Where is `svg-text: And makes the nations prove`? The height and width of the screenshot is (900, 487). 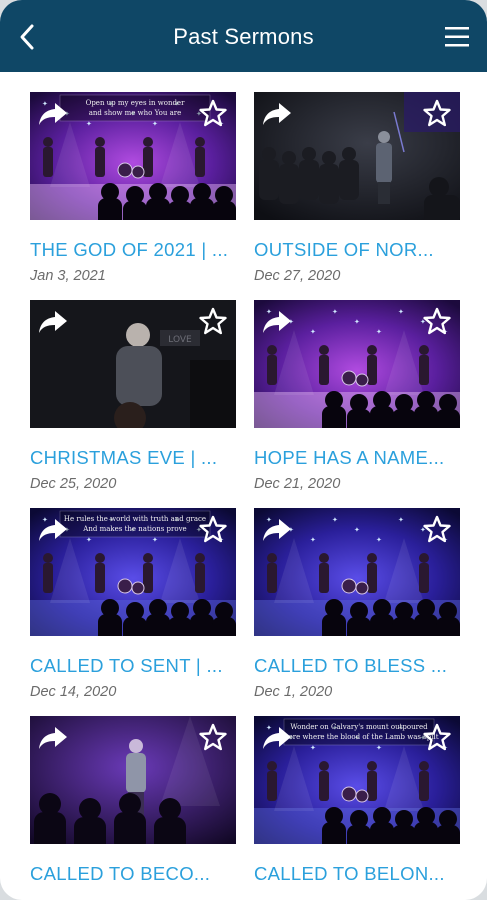
svg-text: And makes the nations prove is located at coordinates (134, 529).